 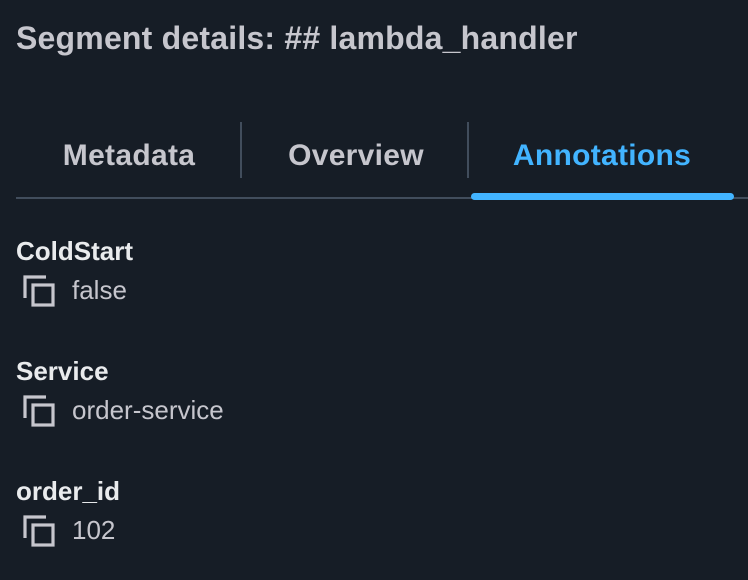 I want to click on tab-divider, so click(x=468, y=150).